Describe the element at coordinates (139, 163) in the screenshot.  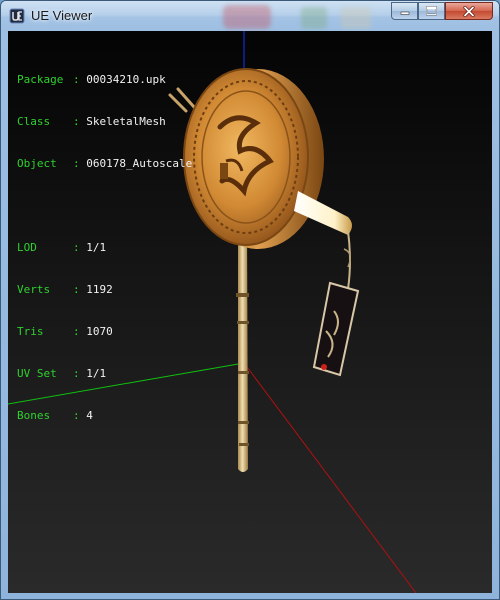
I see `object-value: 060178_Autoscale` at that location.